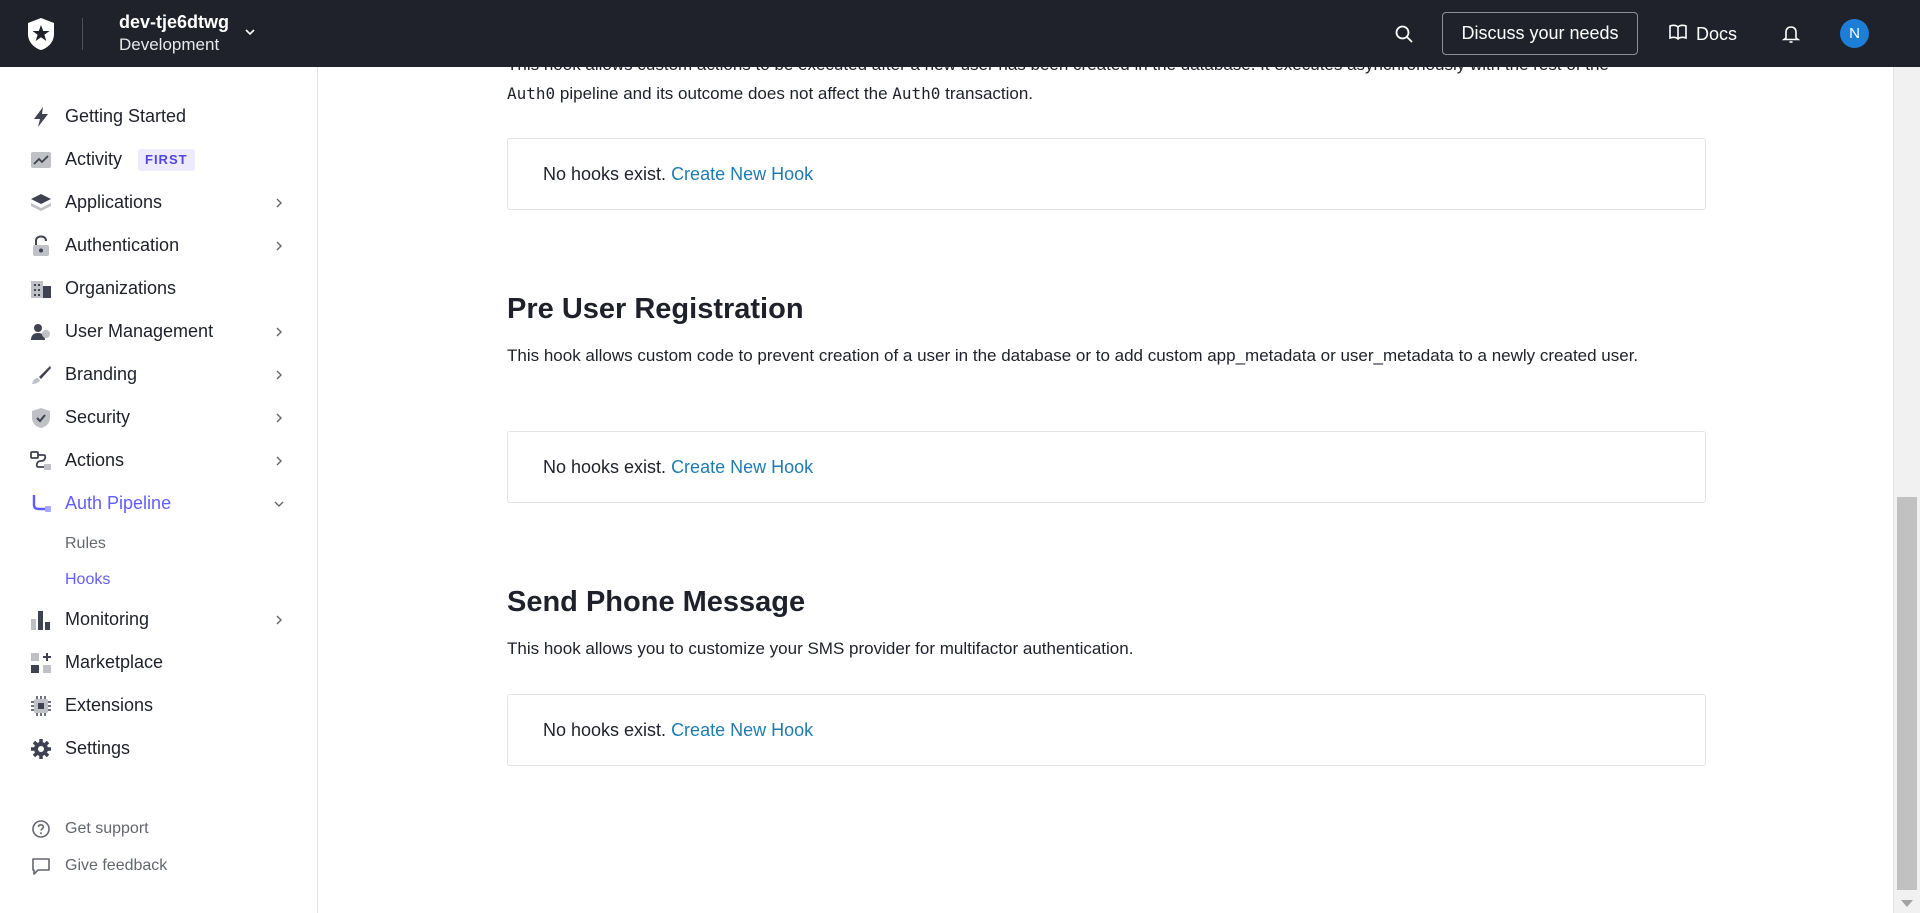  I want to click on tenant-name: dev-tje6dtwg, so click(174, 21).